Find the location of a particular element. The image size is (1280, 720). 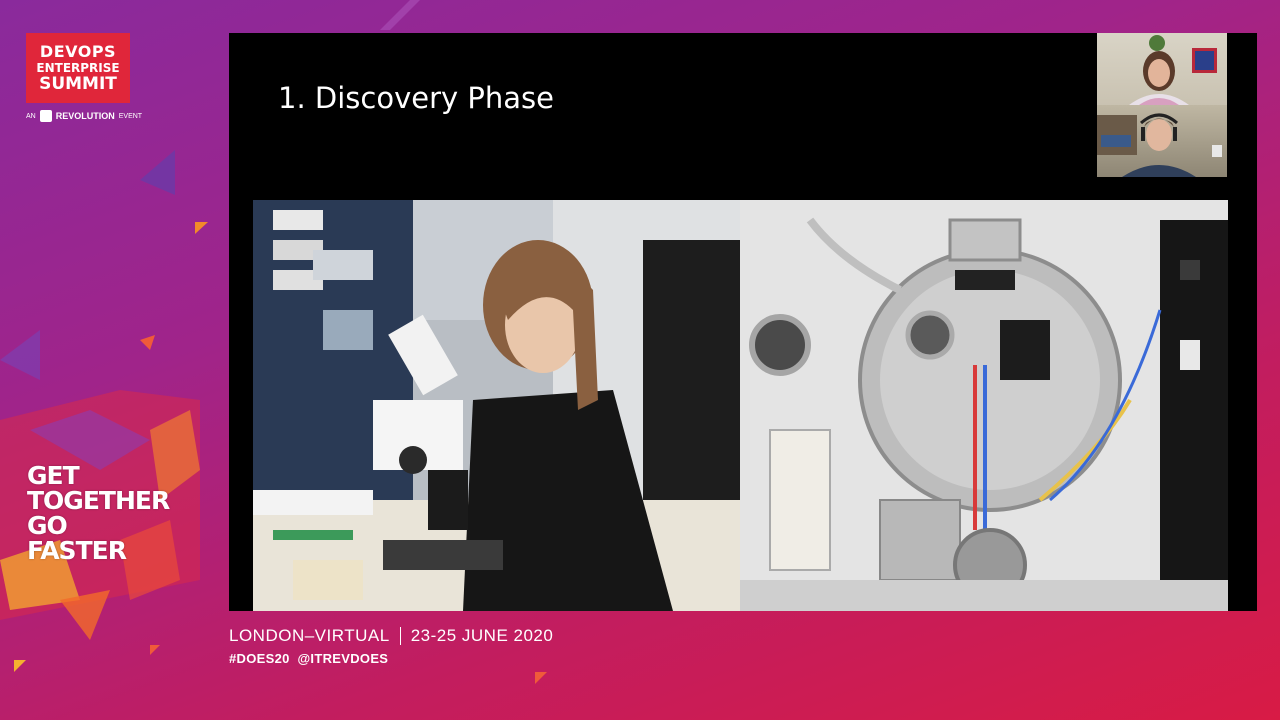

event-location: LONDON–VIRTUAL is located at coordinates (309, 635).